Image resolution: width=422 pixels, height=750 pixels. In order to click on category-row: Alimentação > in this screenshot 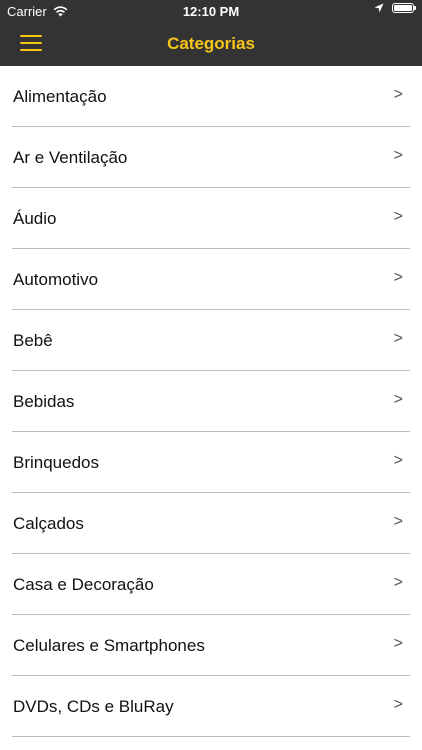, I will do `click(211, 96)`.